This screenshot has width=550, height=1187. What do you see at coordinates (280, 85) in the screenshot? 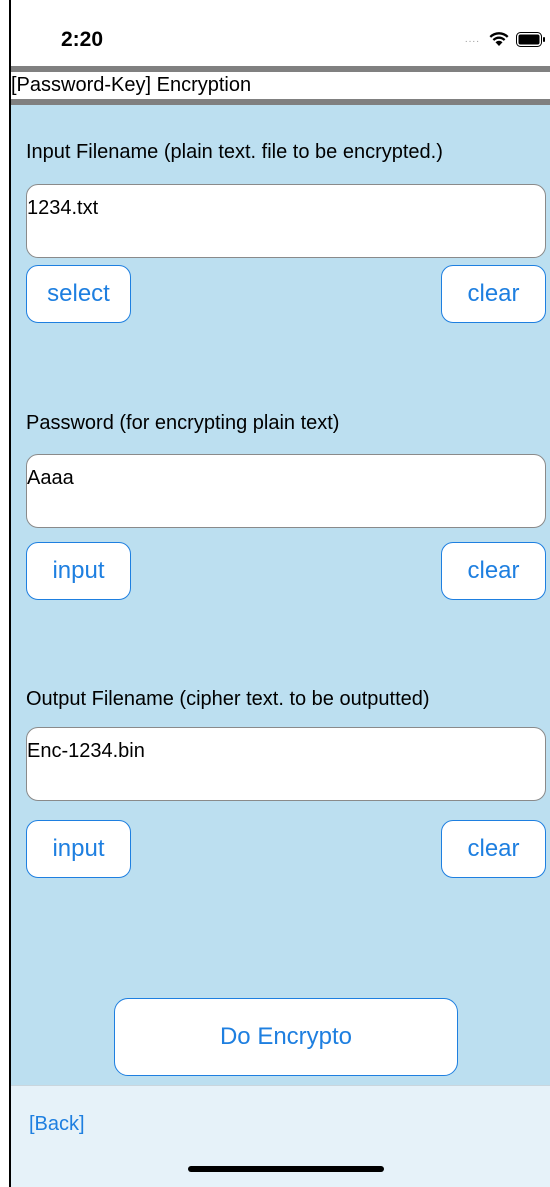
I see `title-bar: [Password-Key] Encryption` at bounding box center [280, 85].